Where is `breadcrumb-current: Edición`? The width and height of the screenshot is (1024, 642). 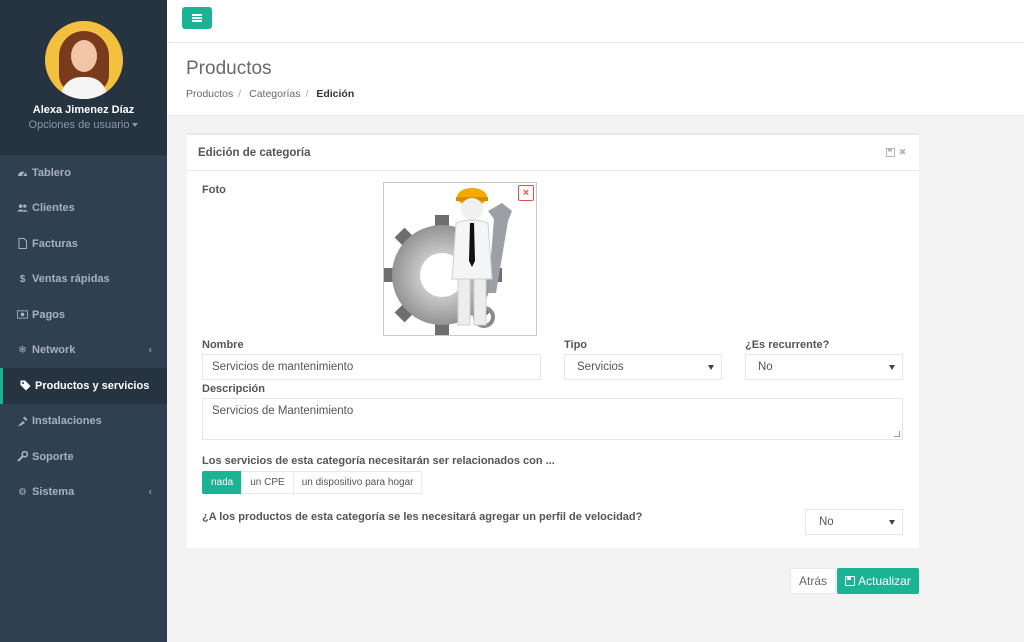 breadcrumb-current: Edición is located at coordinates (335, 94).